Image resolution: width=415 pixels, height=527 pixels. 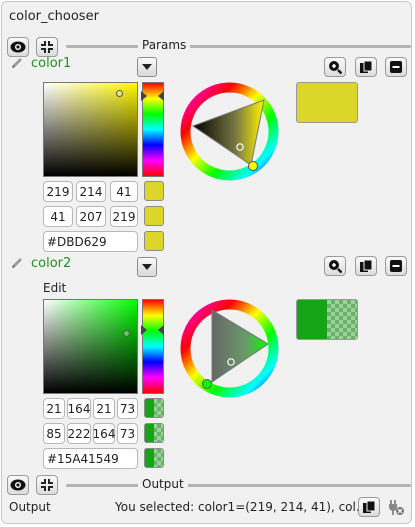 I want to click on color2-dropdown-button, so click(x=147, y=267).